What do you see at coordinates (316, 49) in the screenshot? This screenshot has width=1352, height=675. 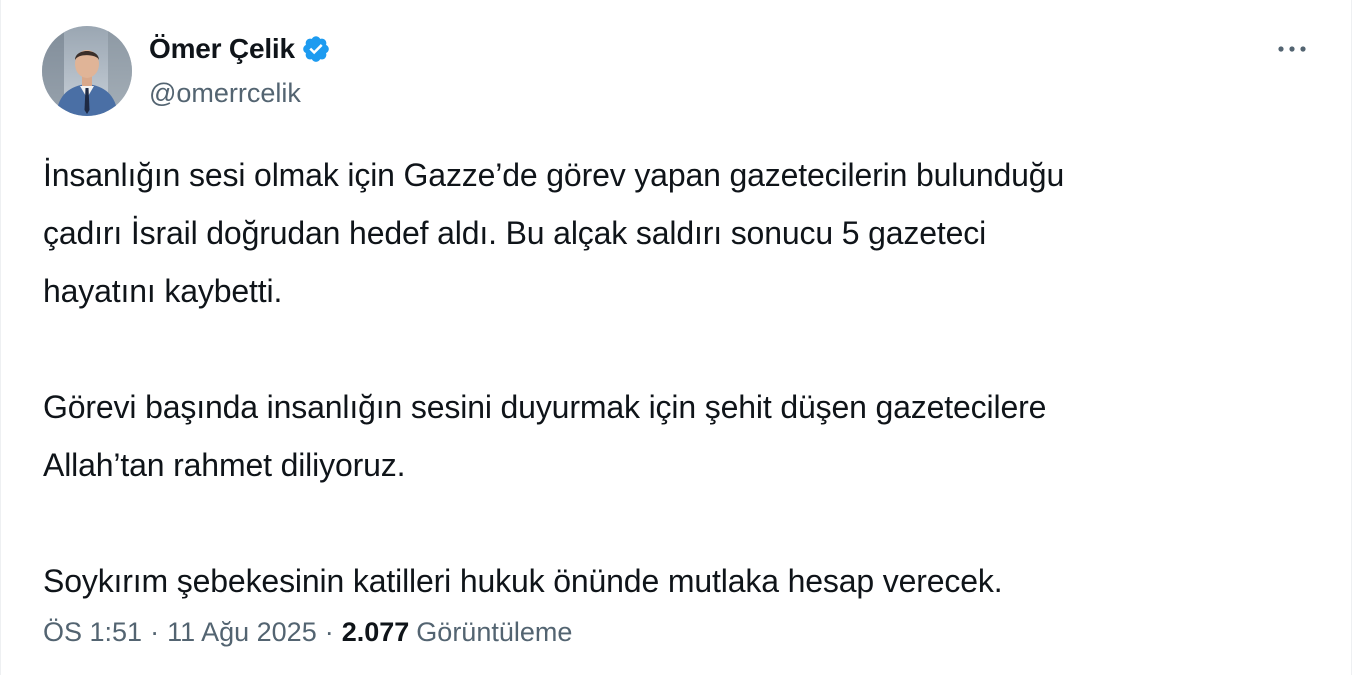 I see `verified-badge-icon` at bounding box center [316, 49].